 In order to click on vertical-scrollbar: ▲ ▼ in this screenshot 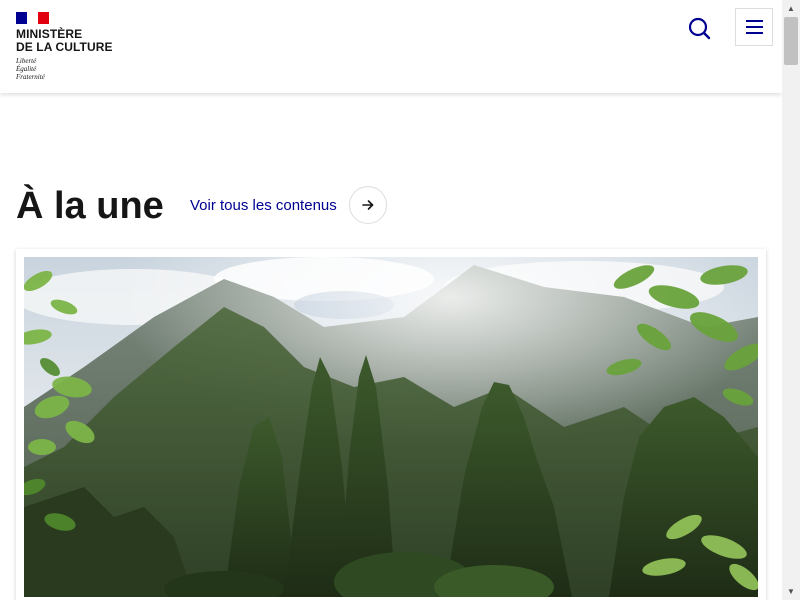, I will do `click(791, 300)`.